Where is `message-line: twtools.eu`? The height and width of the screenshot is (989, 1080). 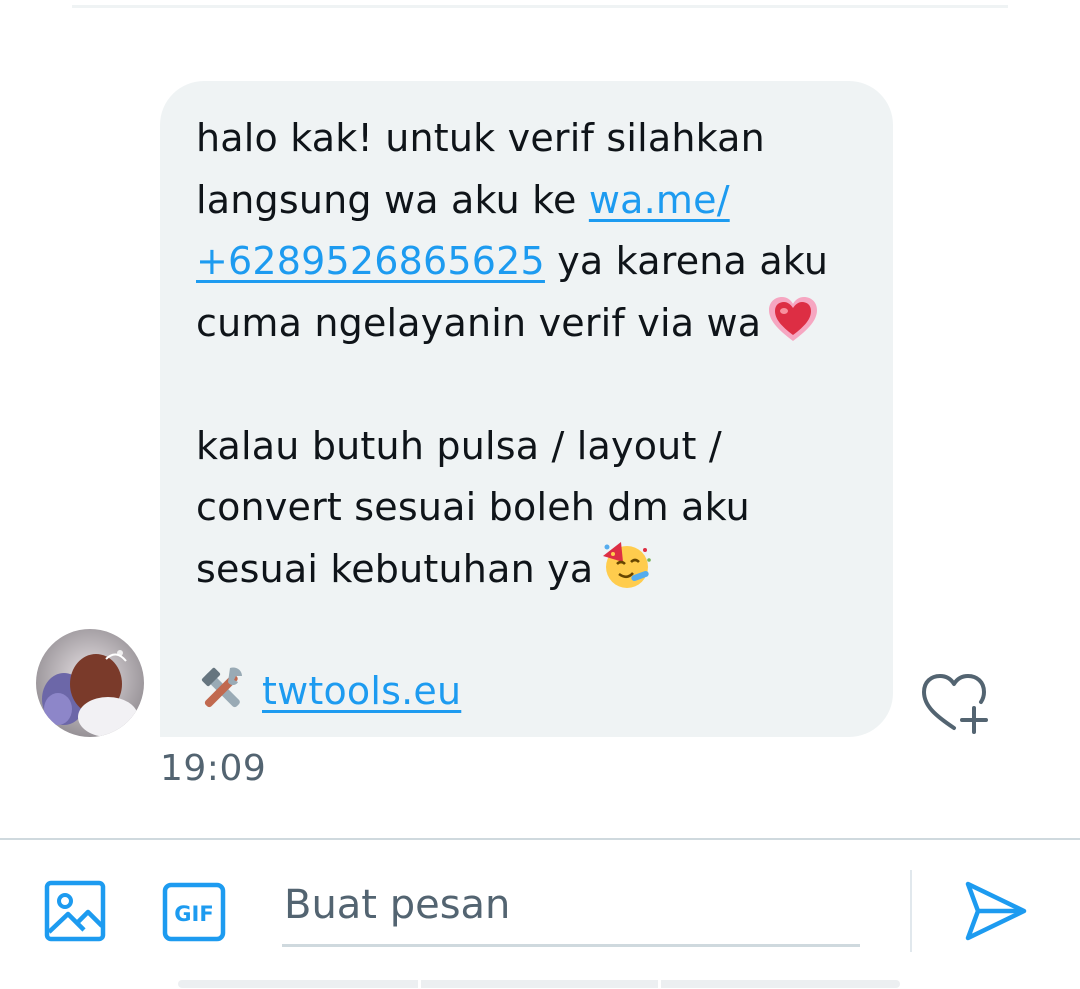 message-line: twtools.eu is located at coordinates (534, 692).